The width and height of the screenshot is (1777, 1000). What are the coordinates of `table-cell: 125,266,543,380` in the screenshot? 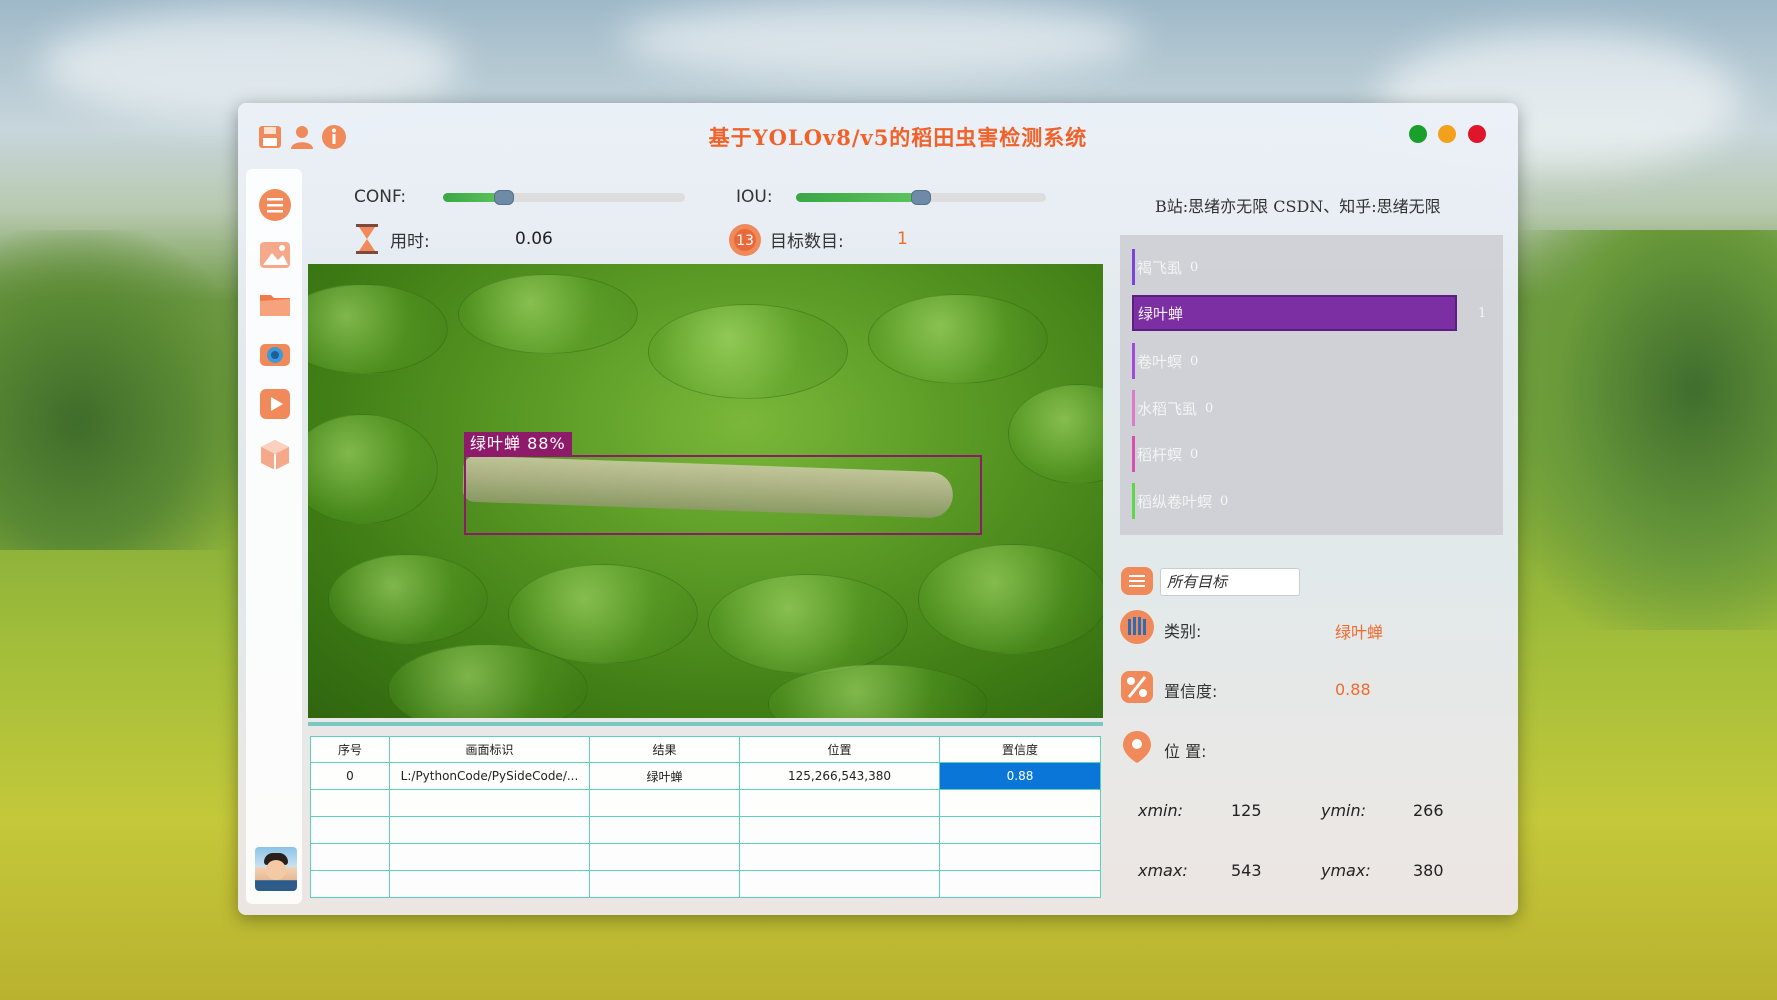 It's located at (839, 776).